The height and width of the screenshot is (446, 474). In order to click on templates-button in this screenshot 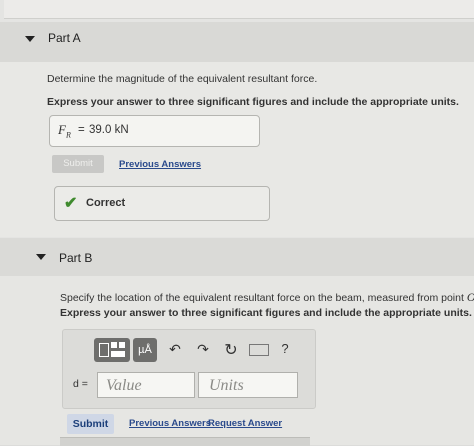, I will do `click(112, 350)`.